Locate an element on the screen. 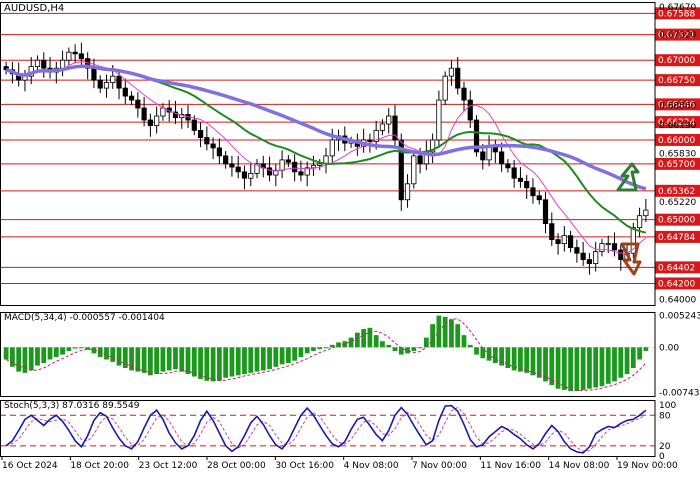 Image resolution: width=700 pixels, height=500 pixels. price-tick-label: 0.65220 is located at coordinates (677, 203).